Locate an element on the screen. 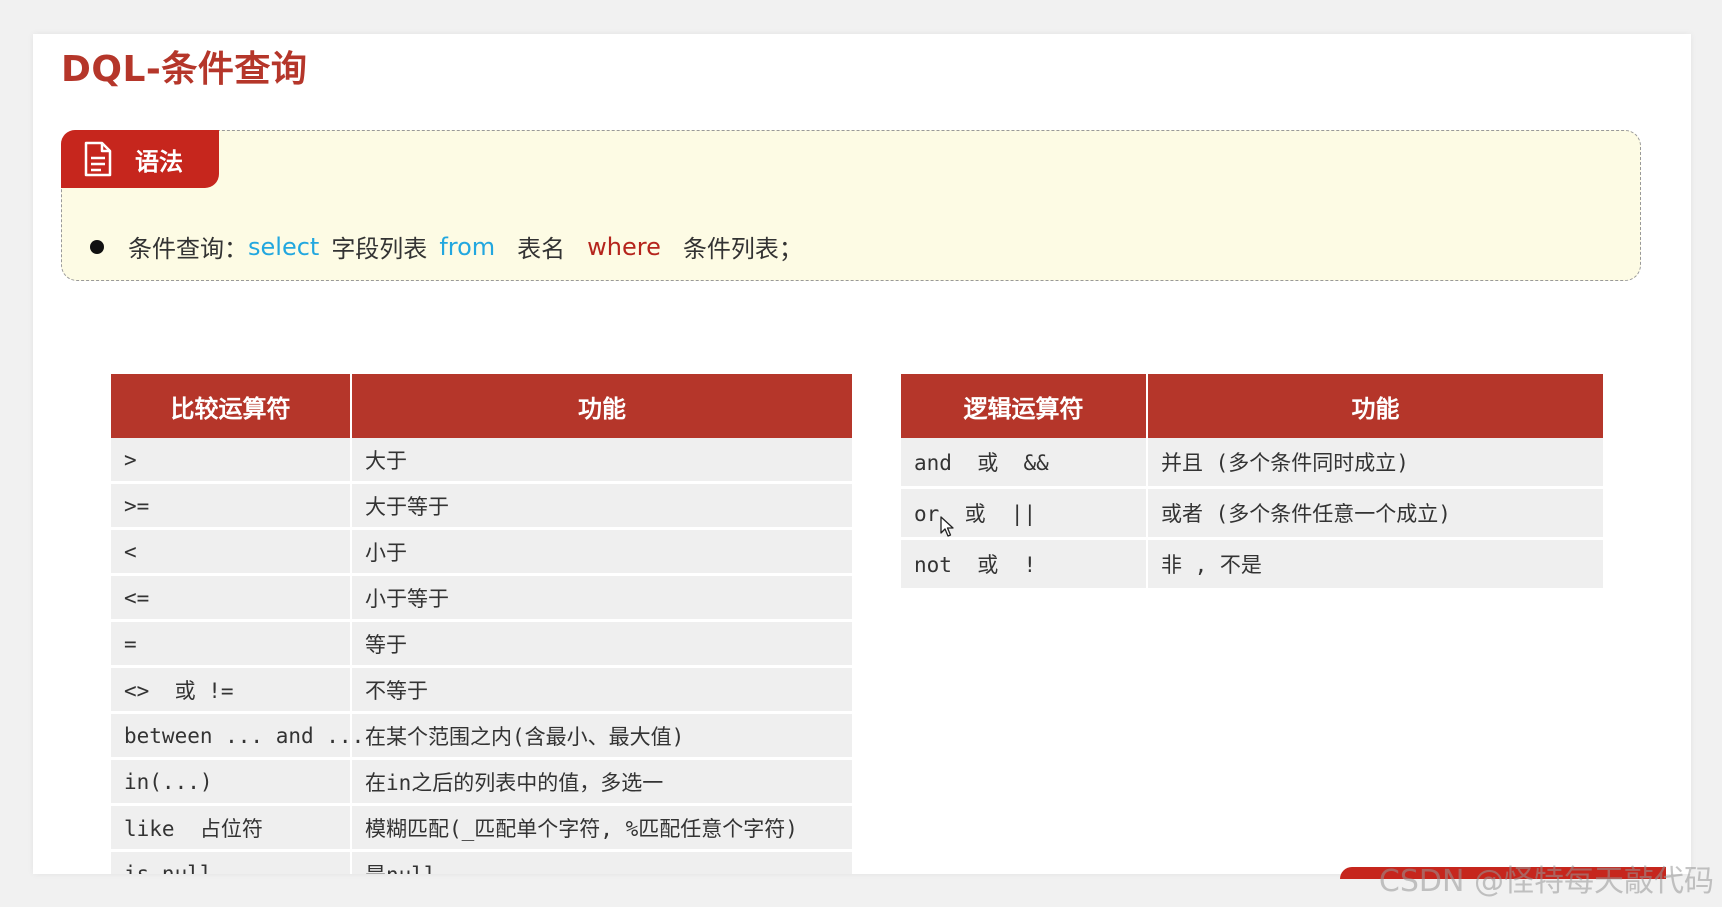 The height and width of the screenshot is (907, 1722). document-icon is located at coordinates (98, 159).